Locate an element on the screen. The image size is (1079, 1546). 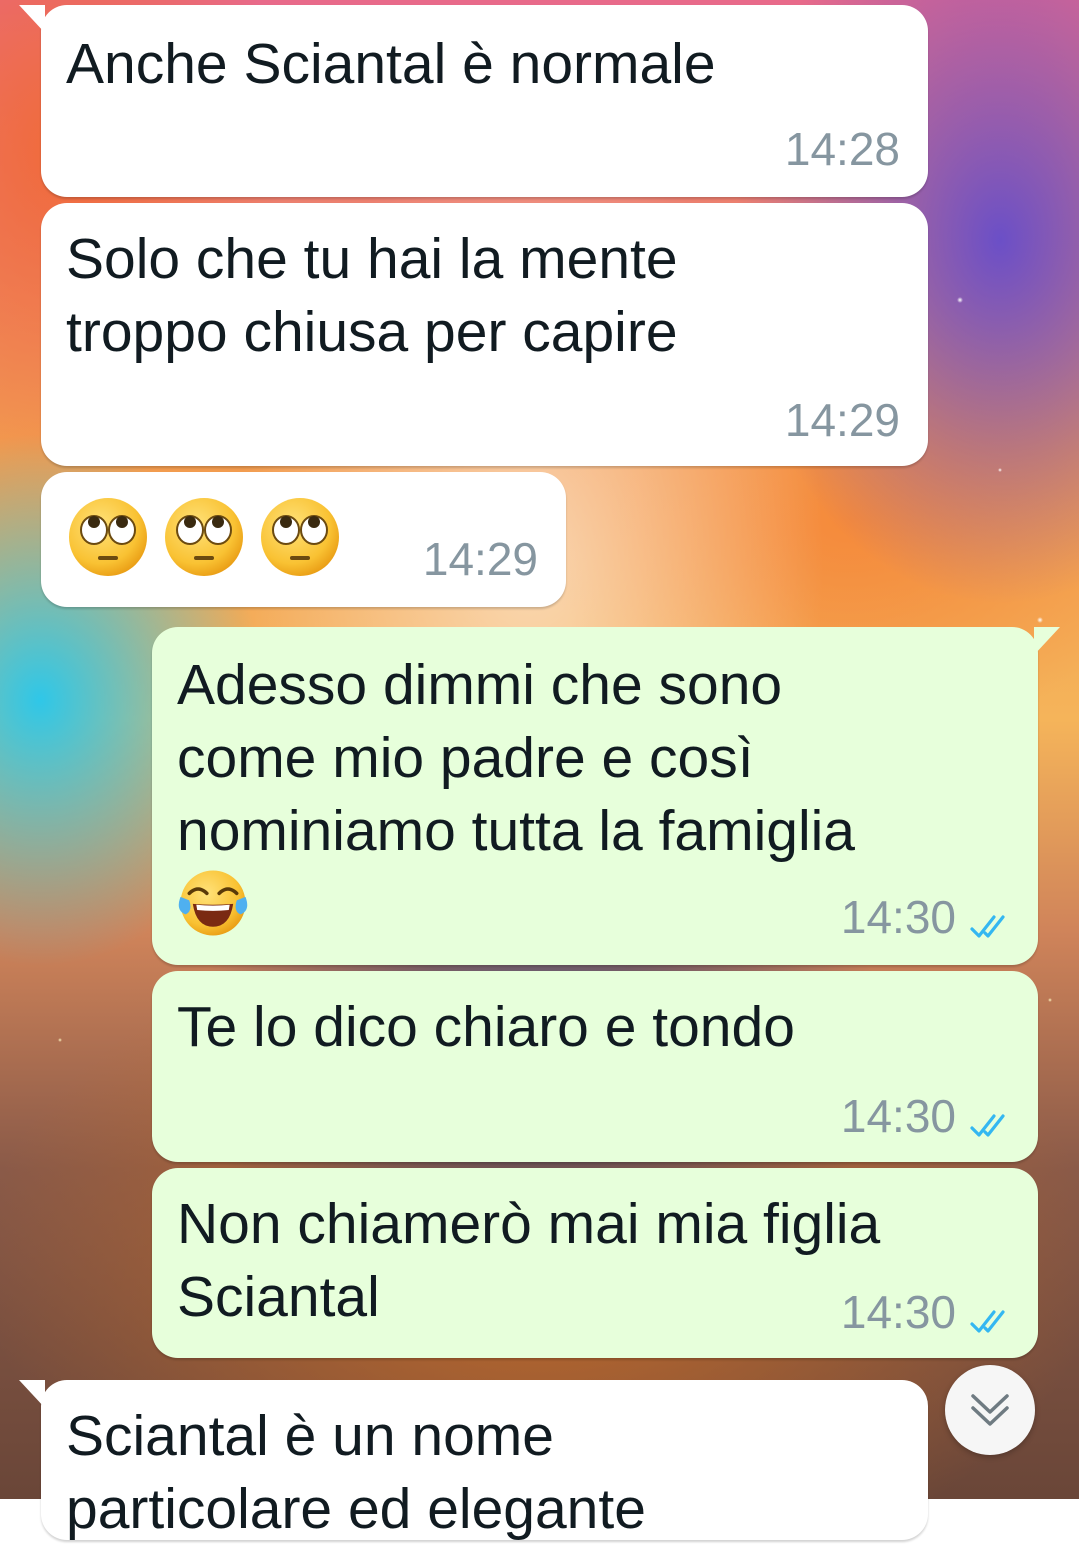
double-chevron-down-icon is located at coordinates (990, 1410).